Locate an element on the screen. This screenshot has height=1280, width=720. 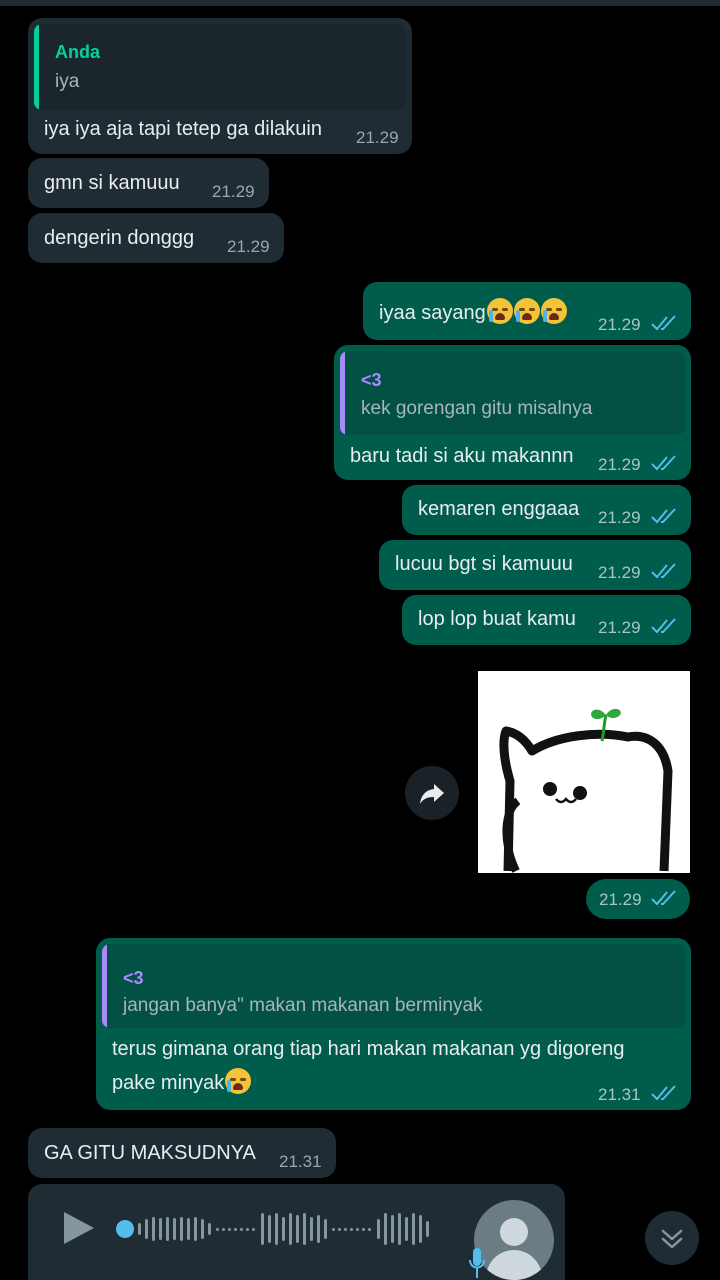
forward-button is located at coordinates (432, 793).